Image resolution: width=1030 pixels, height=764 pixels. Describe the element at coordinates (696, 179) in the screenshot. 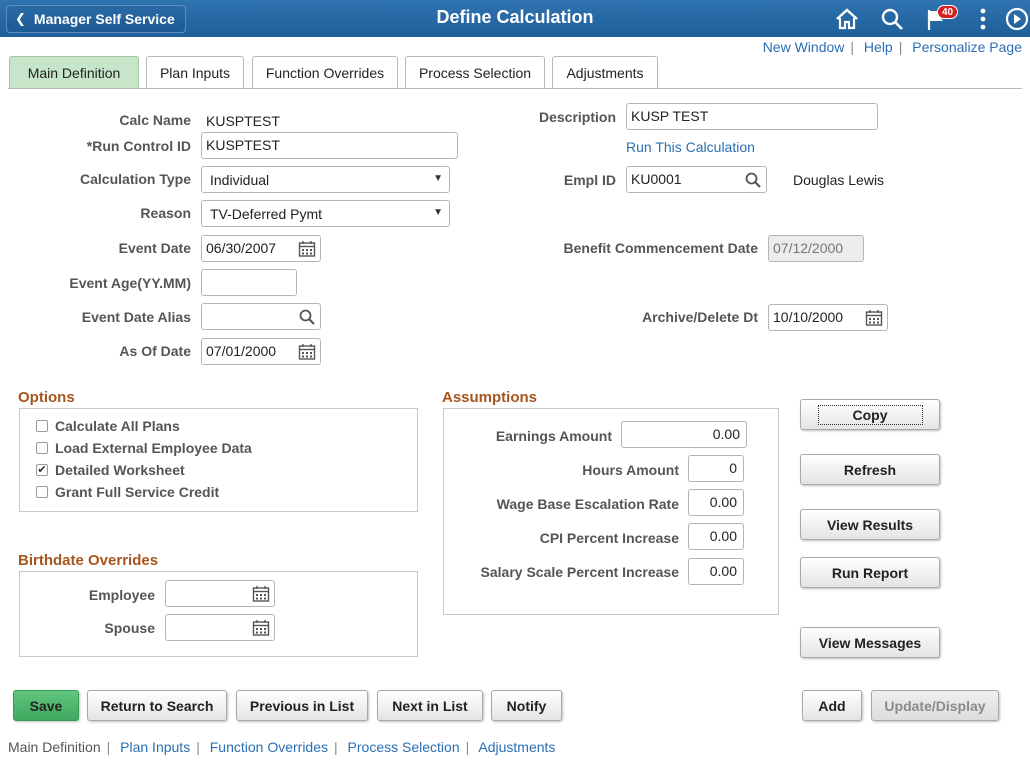

I see `empl-id-input: KU0001` at that location.